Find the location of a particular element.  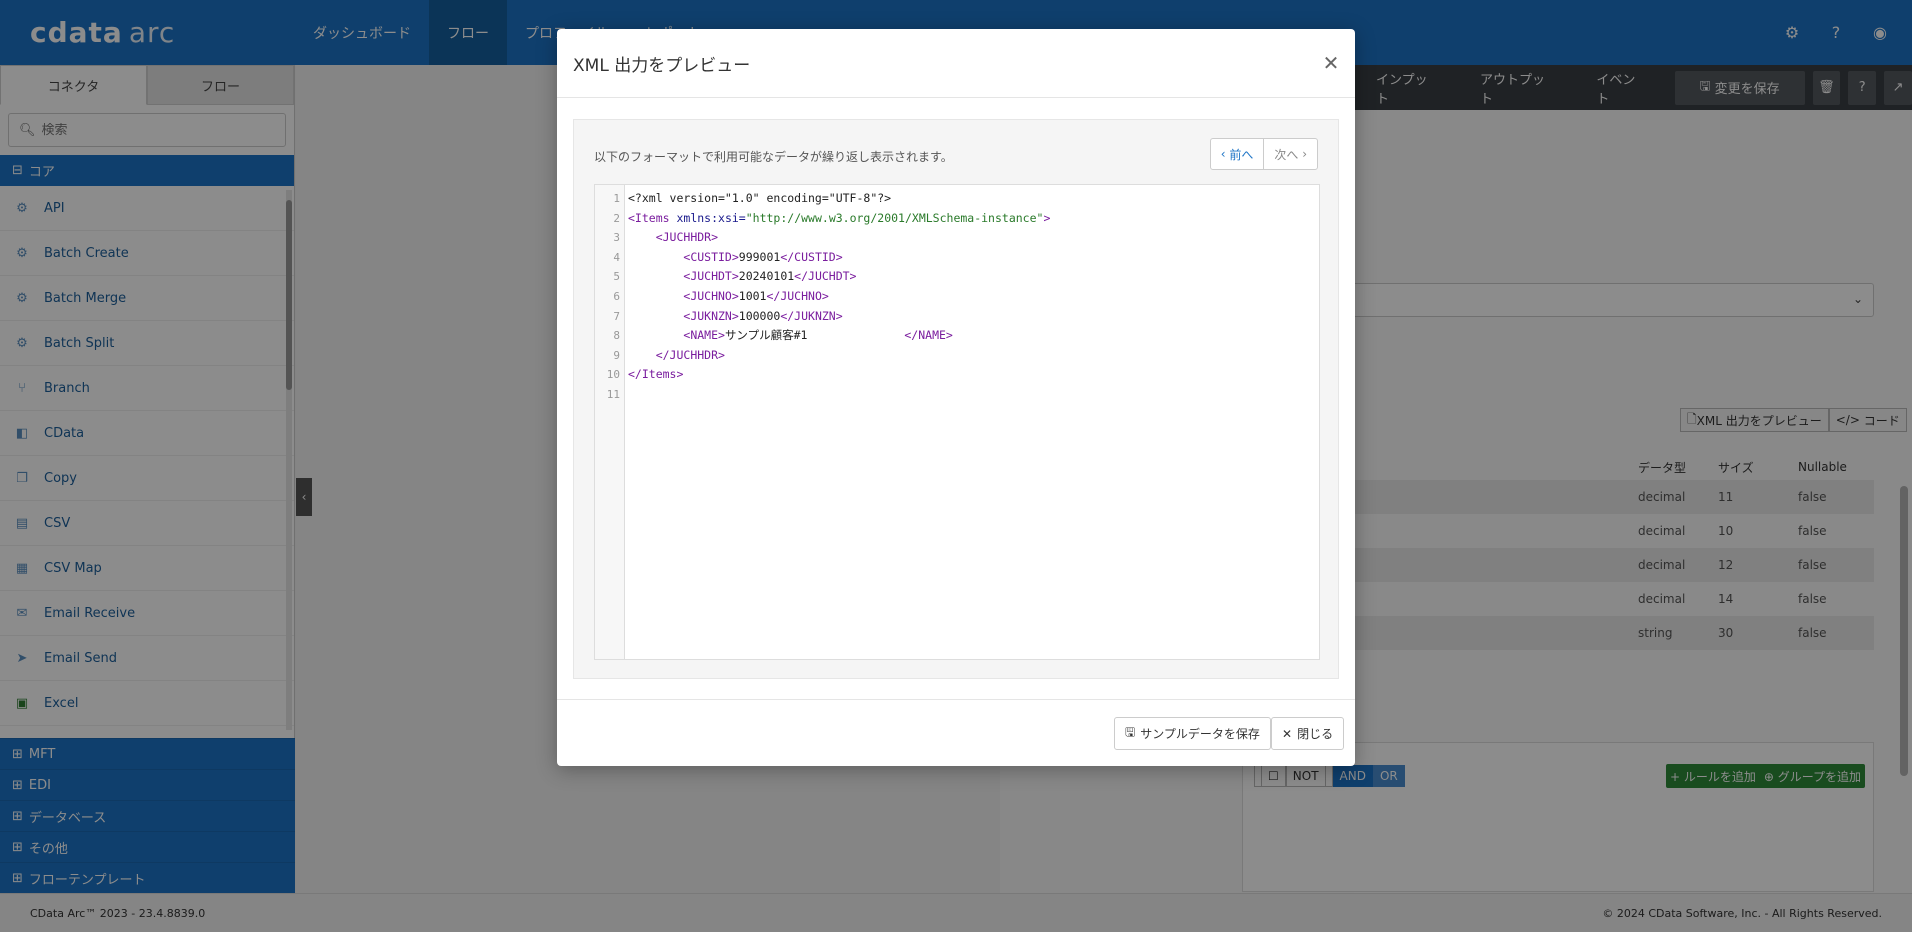

line-number: 8 is located at coordinates (616, 336).